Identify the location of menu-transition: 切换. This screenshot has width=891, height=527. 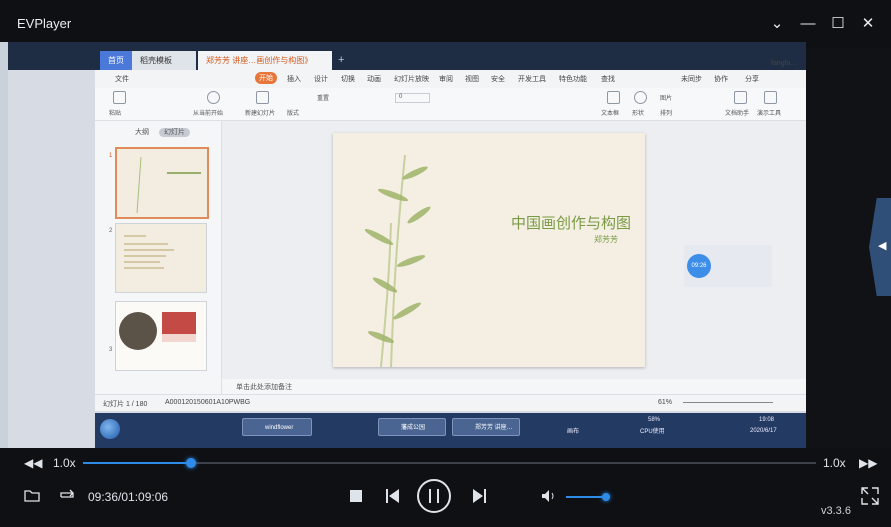
(348, 79).